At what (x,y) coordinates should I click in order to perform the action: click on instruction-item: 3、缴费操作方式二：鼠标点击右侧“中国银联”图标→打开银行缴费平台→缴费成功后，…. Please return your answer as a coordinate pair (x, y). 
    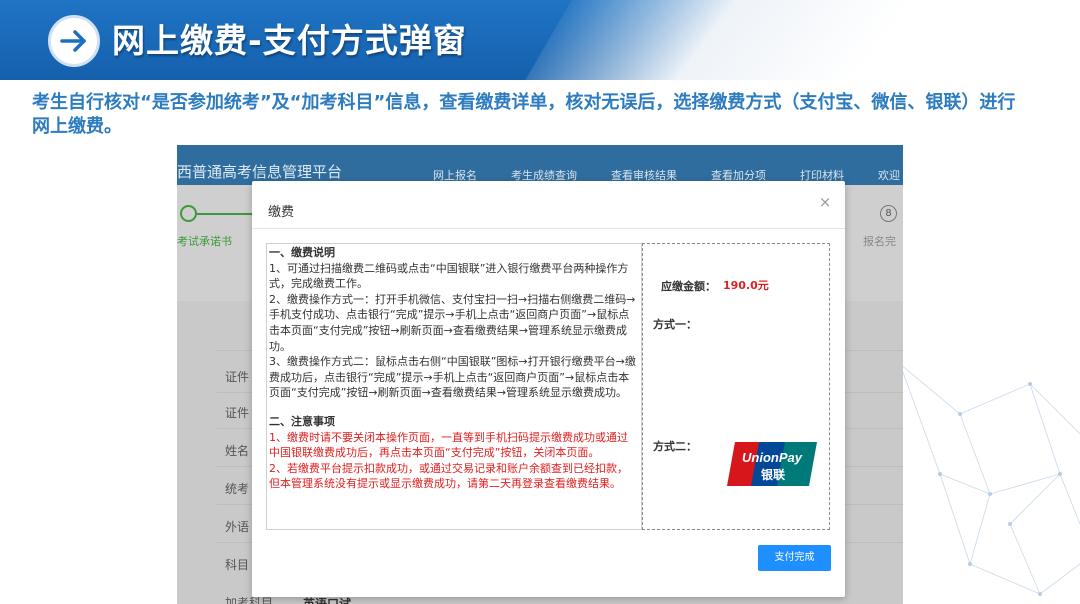
    Looking at the image, I should click on (452, 377).